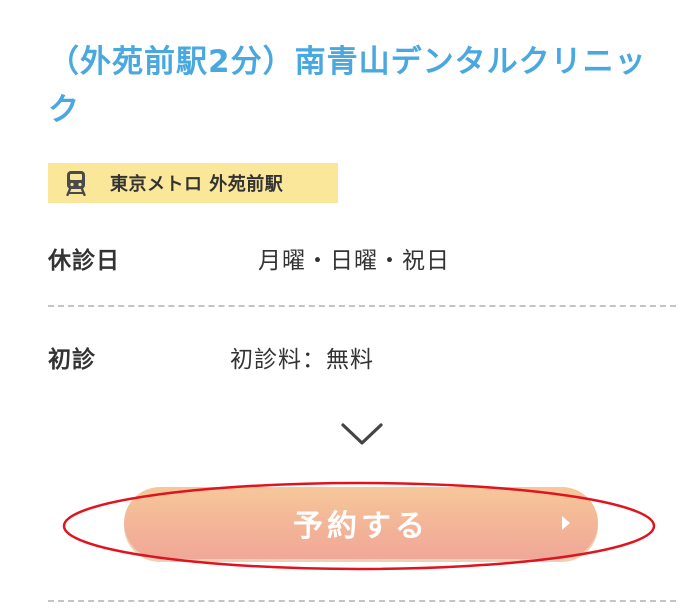 This screenshot has width=689, height=608. I want to click on first-visit-value: 初診料：無料, so click(302, 360).